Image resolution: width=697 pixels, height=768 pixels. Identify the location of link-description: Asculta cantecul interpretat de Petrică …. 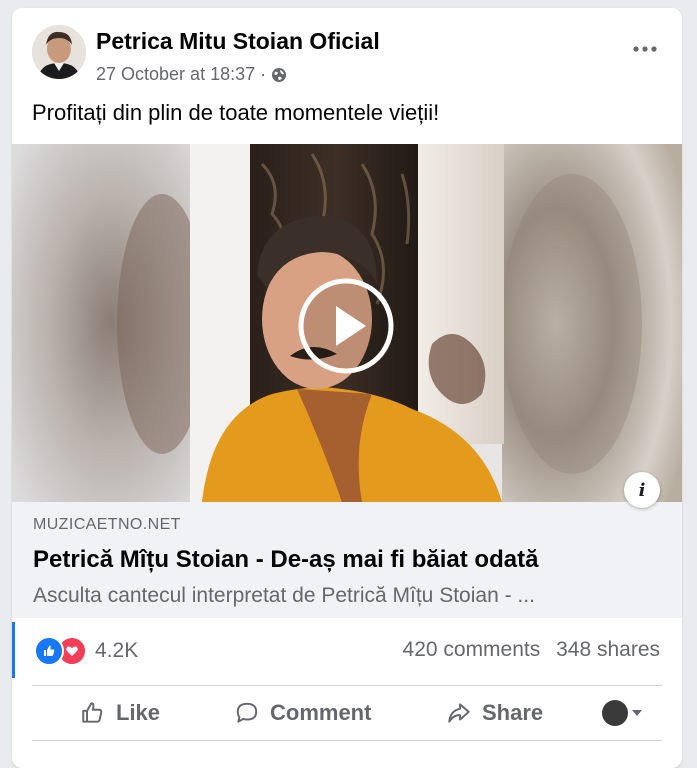
(284, 595).